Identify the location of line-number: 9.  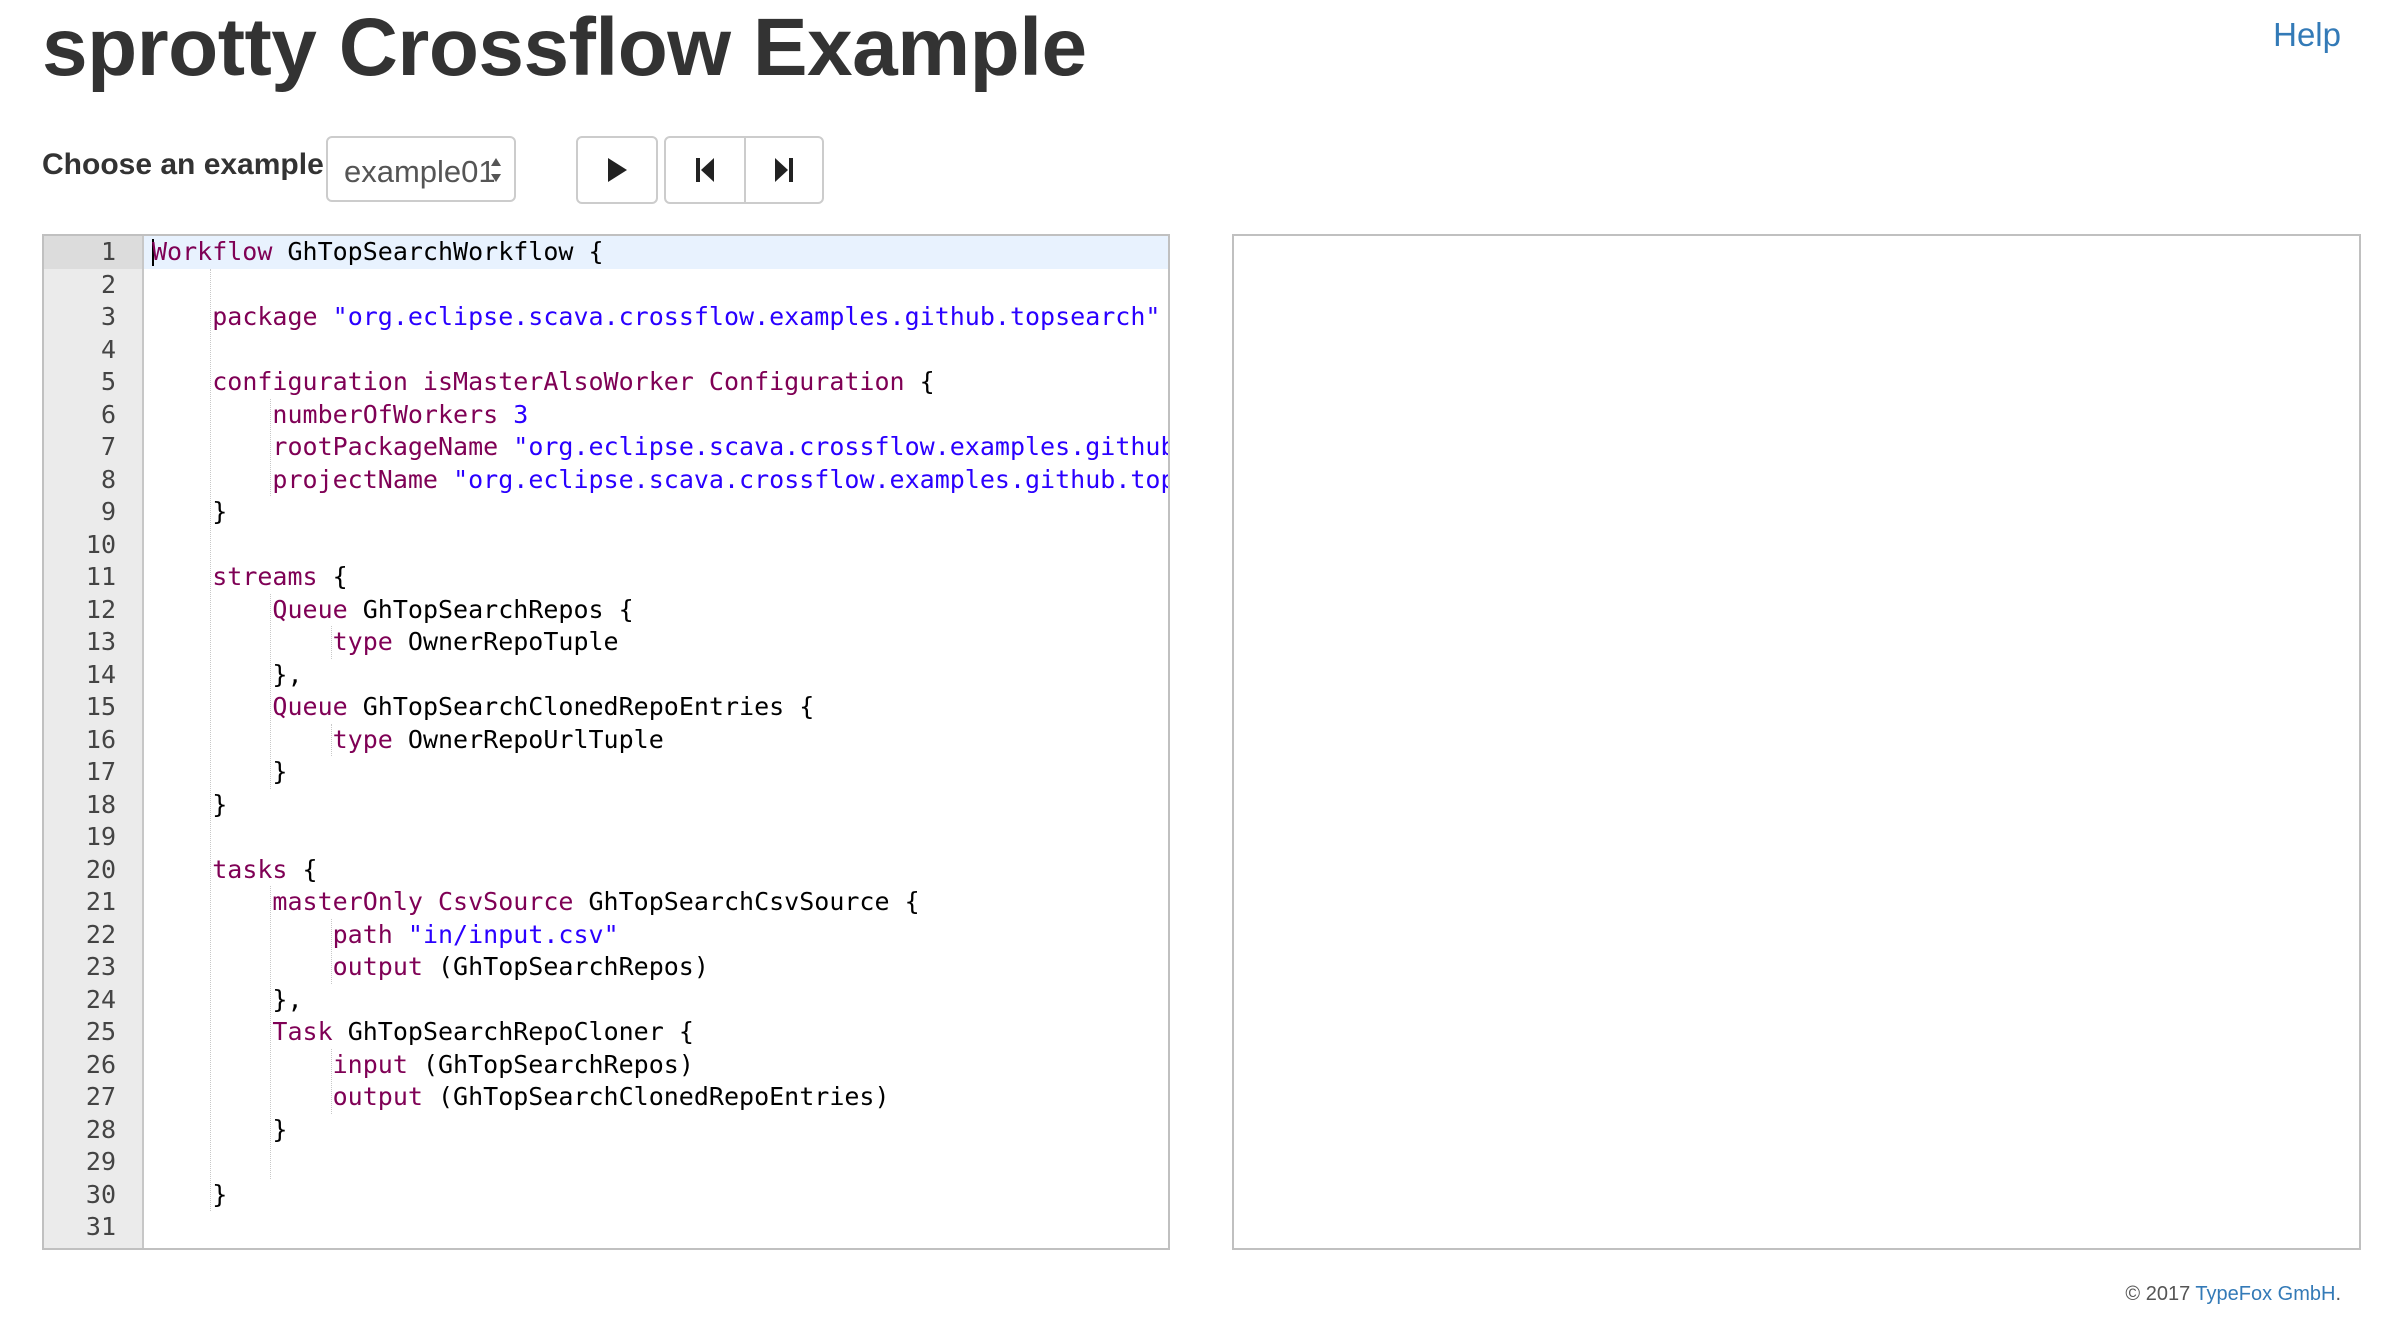
(108, 511).